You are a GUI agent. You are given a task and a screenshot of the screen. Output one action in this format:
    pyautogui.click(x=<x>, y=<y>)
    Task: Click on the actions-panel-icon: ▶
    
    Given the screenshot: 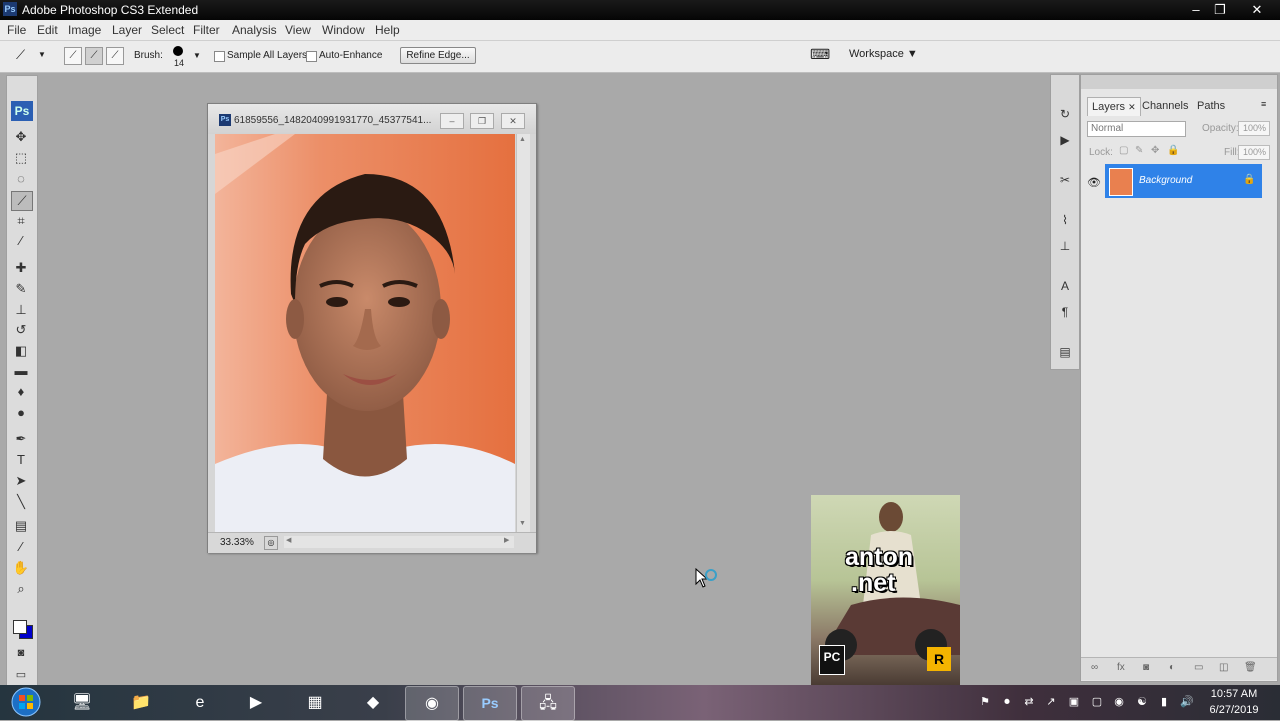 What is the action you would take?
    pyautogui.click(x=1065, y=140)
    